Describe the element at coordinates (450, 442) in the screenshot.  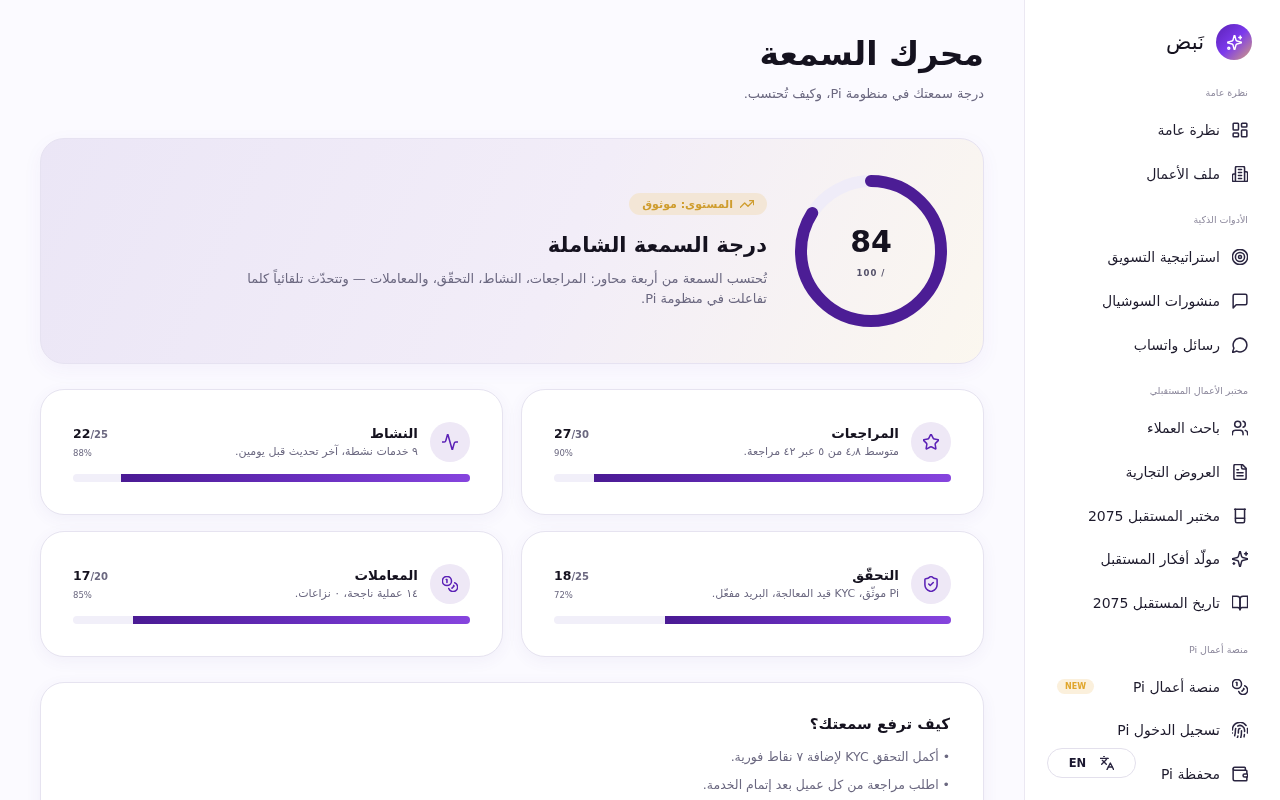
I see `pulse-icon` at that location.